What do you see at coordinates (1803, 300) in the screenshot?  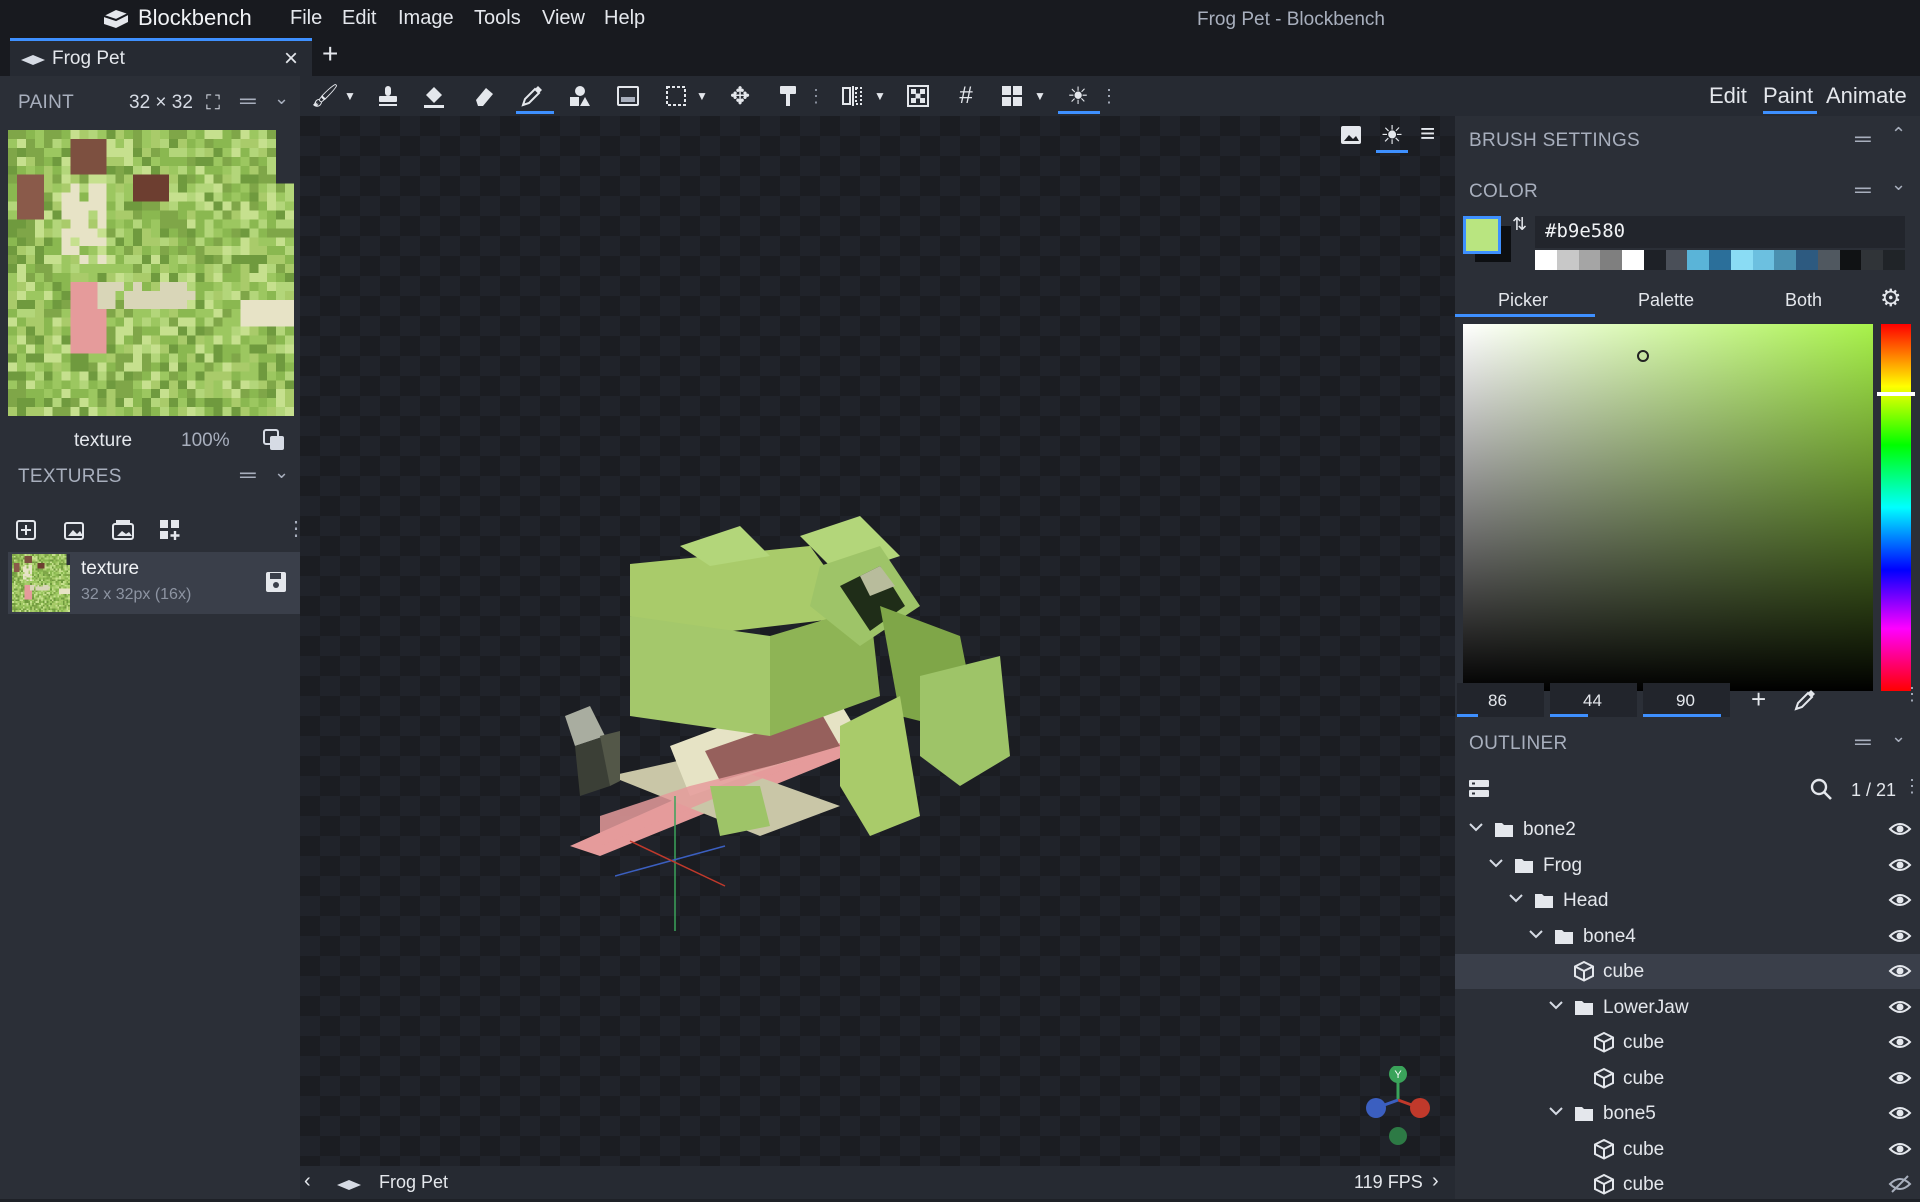 I see `tab-both: Both` at bounding box center [1803, 300].